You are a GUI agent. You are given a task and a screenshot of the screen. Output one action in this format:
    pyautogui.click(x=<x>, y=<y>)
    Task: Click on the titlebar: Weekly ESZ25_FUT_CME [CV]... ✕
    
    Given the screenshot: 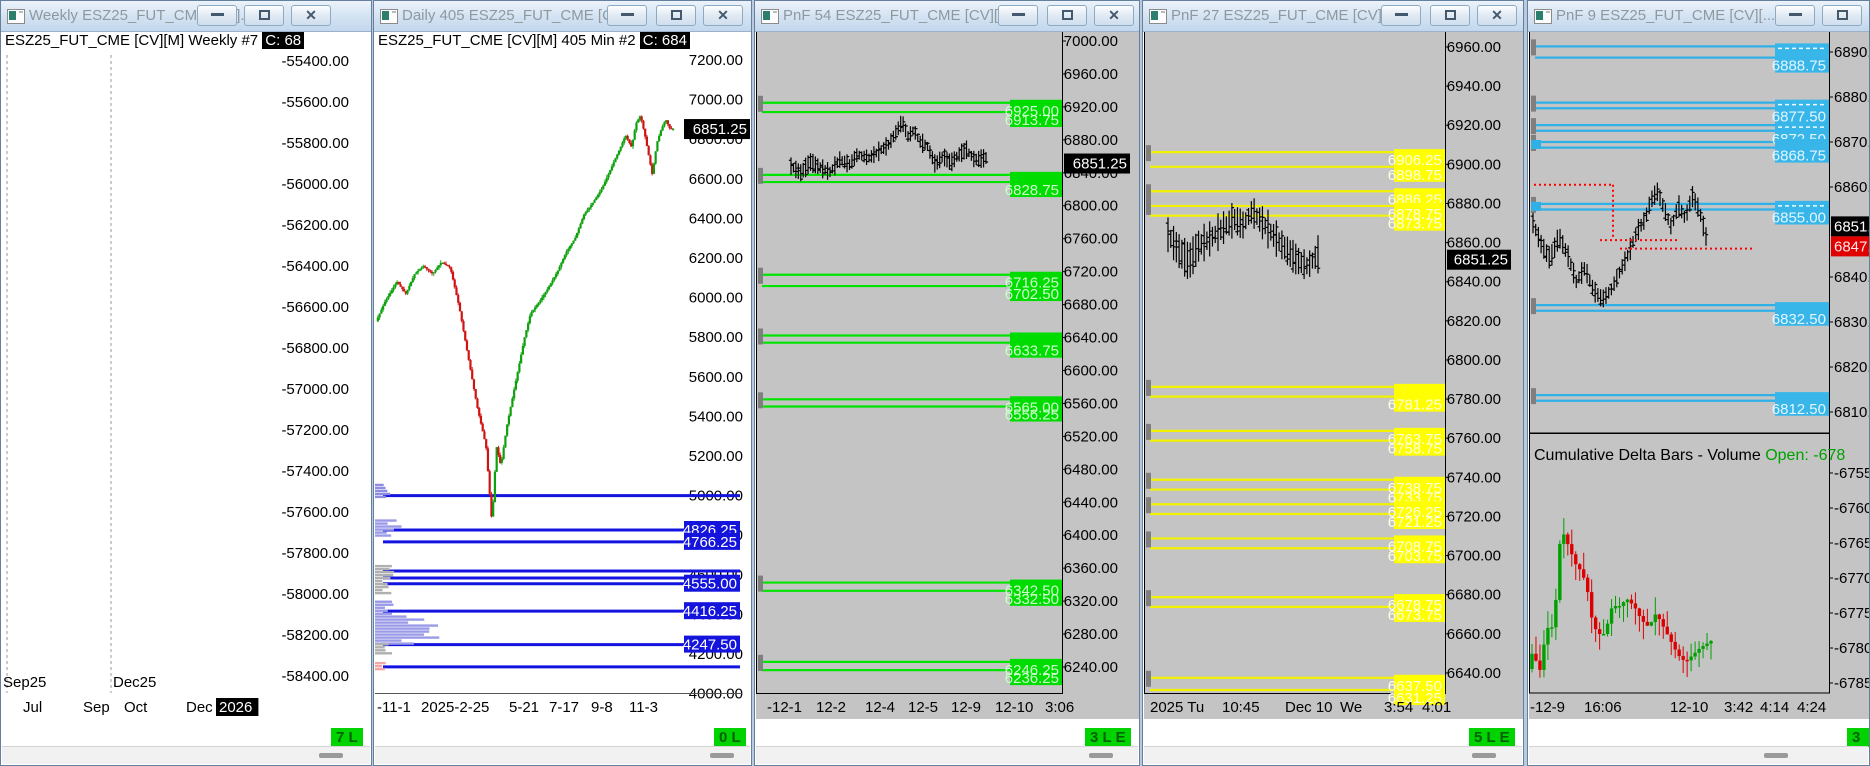 What is the action you would take?
    pyautogui.click(x=186, y=16)
    